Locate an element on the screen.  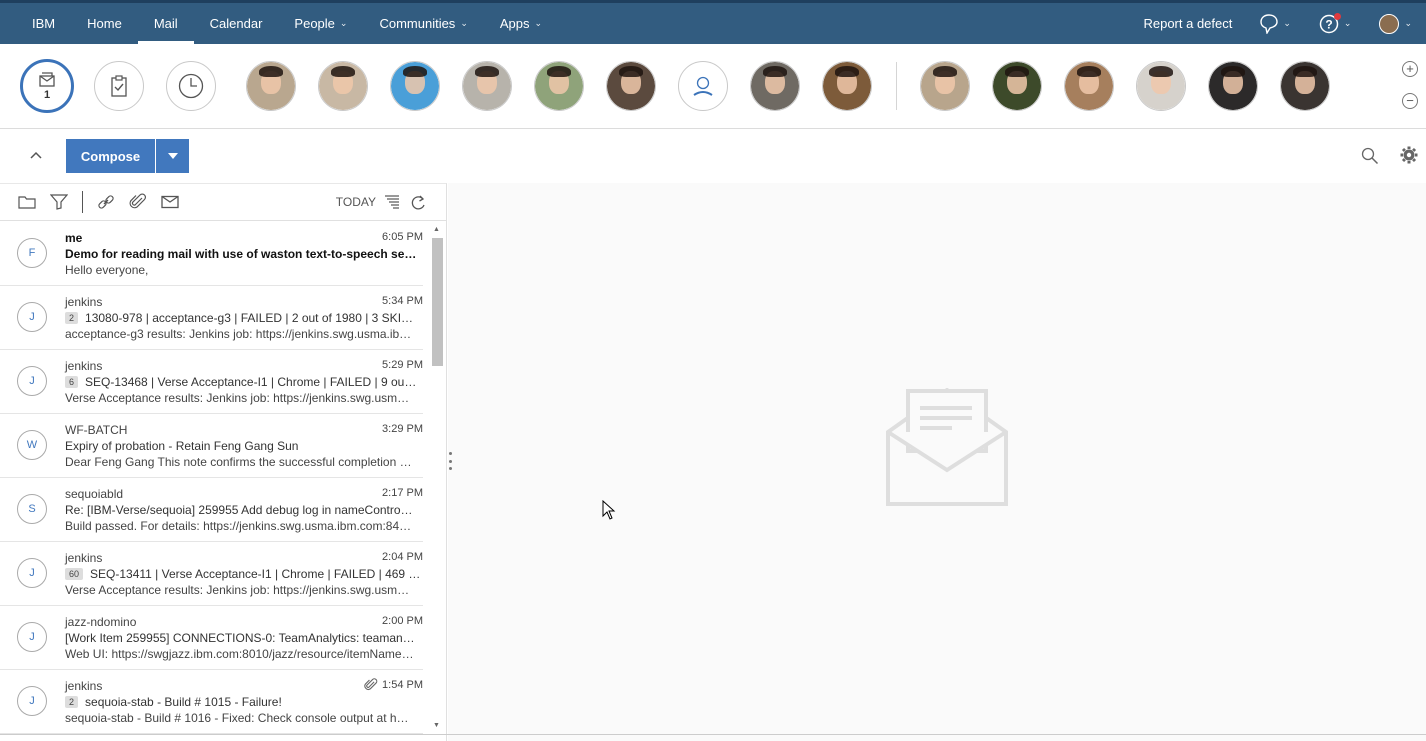
user-menu-button: ⌄ is located at coordinates (1395, 23).